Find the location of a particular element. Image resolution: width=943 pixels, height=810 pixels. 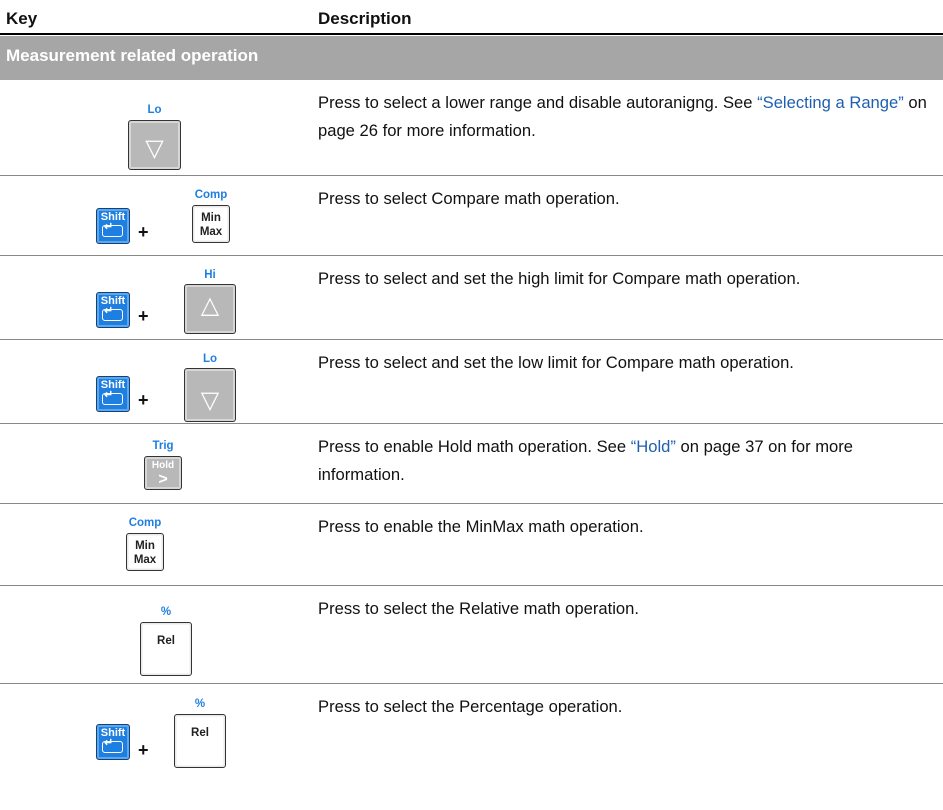

section-title: Measurement related operation is located at coordinates (132, 55).